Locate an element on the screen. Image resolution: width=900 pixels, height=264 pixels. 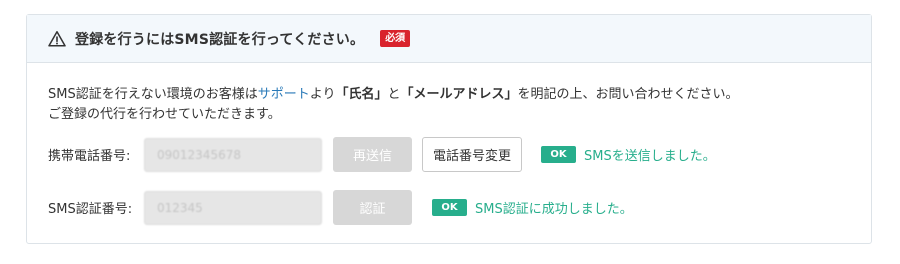
code-row: SMS認証番号: 012345 認証 OK SMS認証に成功しました。 is located at coordinates (340, 207).